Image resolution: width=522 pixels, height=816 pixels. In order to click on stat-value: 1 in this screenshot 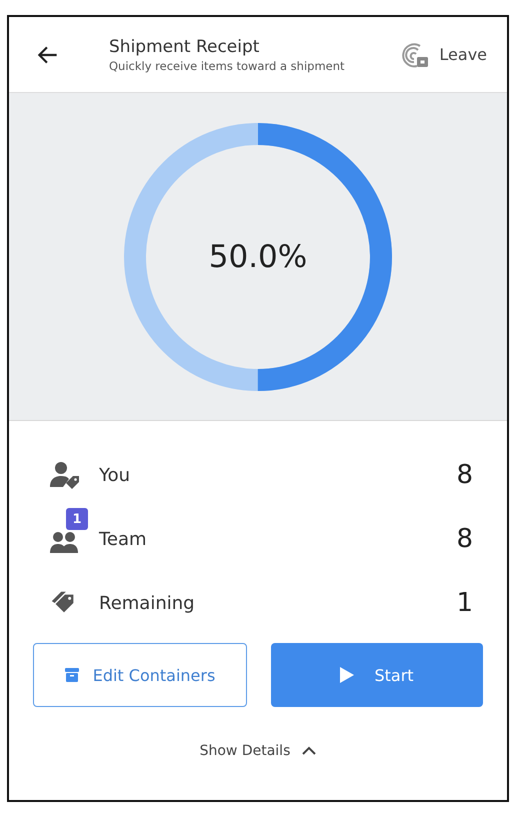, I will do `click(464, 603)`.